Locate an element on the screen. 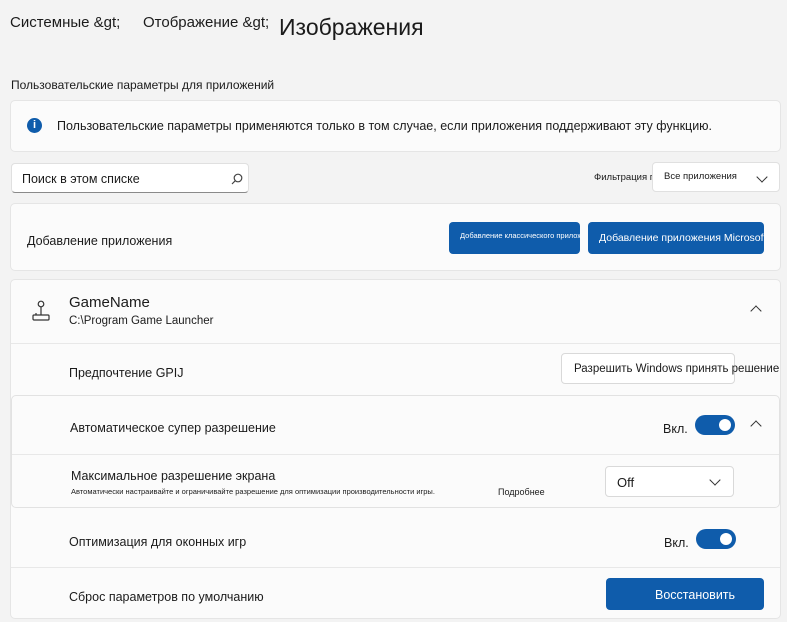 Image resolution: width=787 pixels, height=622 pixels. windowed-optimization-toggle is located at coordinates (716, 539).